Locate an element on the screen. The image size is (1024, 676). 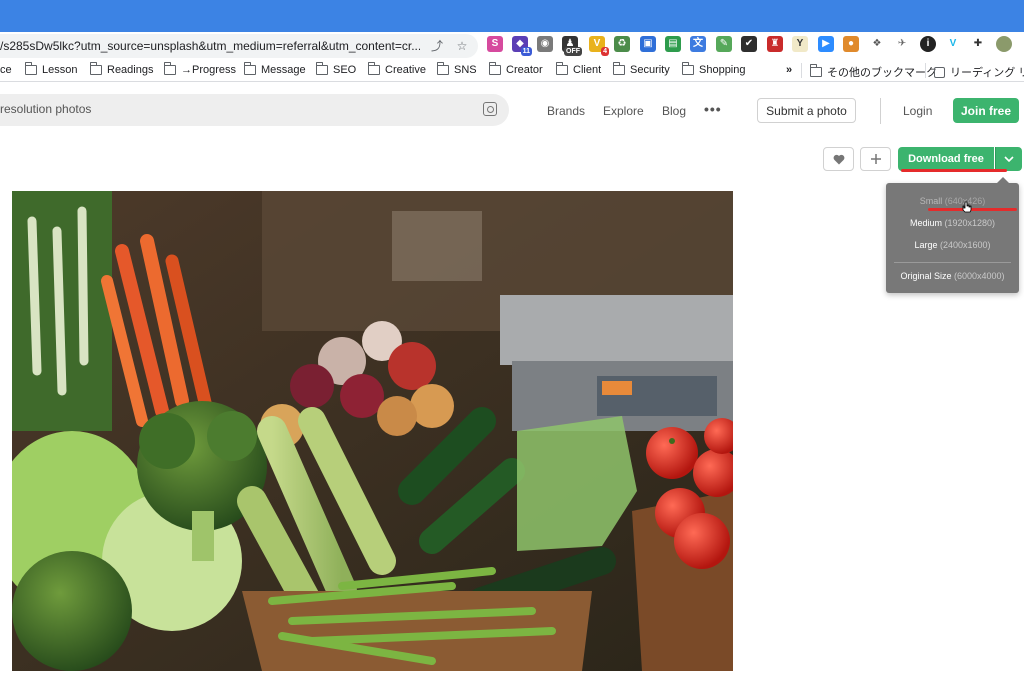
bookmark-creative: Creative is located at coordinates (396, 69).